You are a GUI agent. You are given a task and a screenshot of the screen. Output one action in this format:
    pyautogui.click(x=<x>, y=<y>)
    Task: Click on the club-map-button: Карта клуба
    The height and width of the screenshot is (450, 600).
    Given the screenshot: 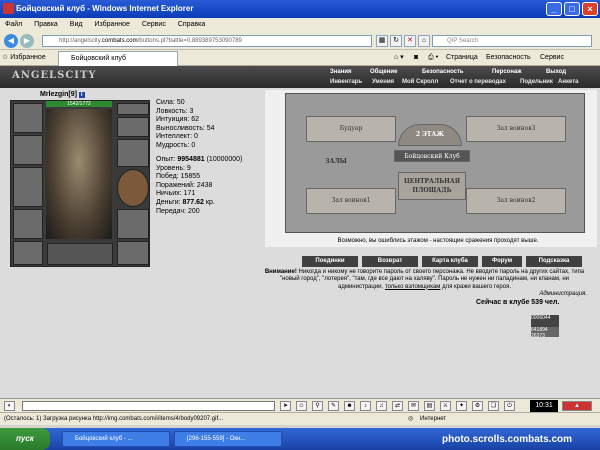 What is the action you would take?
    pyautogui.click(x=450, y=261)
    